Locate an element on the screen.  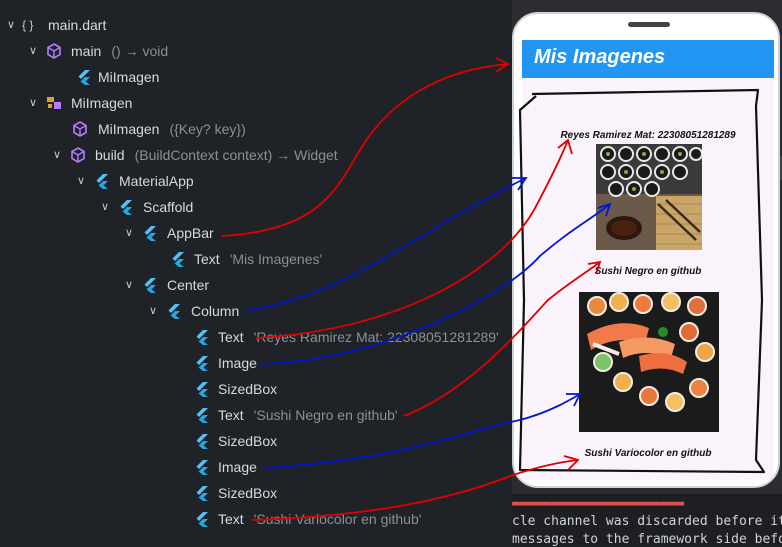
outline-label: MaterialApp is located at coordinates (156, 181).